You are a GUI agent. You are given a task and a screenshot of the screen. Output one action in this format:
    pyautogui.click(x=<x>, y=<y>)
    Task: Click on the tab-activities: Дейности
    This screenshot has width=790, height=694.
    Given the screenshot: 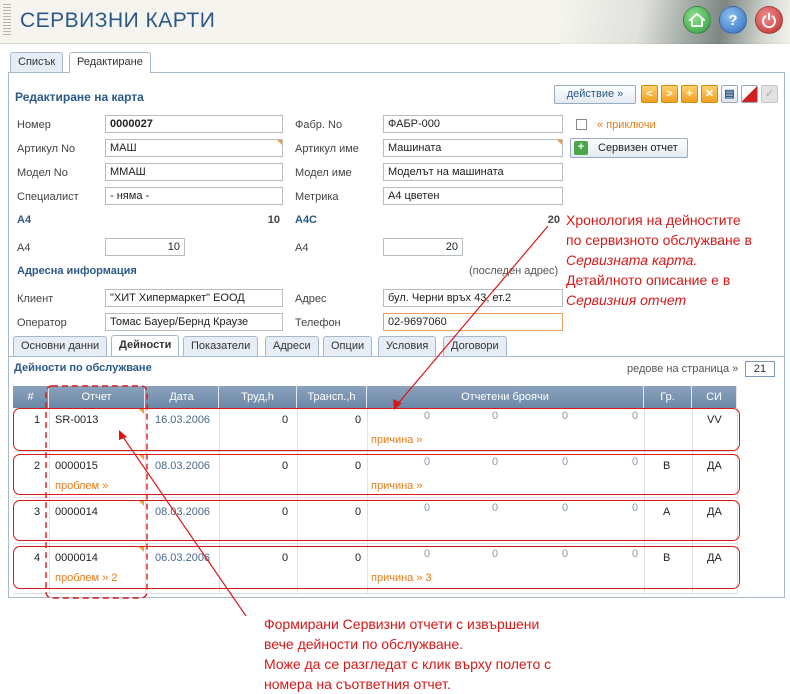 What is the action you would take?
    pyautogui.click(x=145, y=345)
    